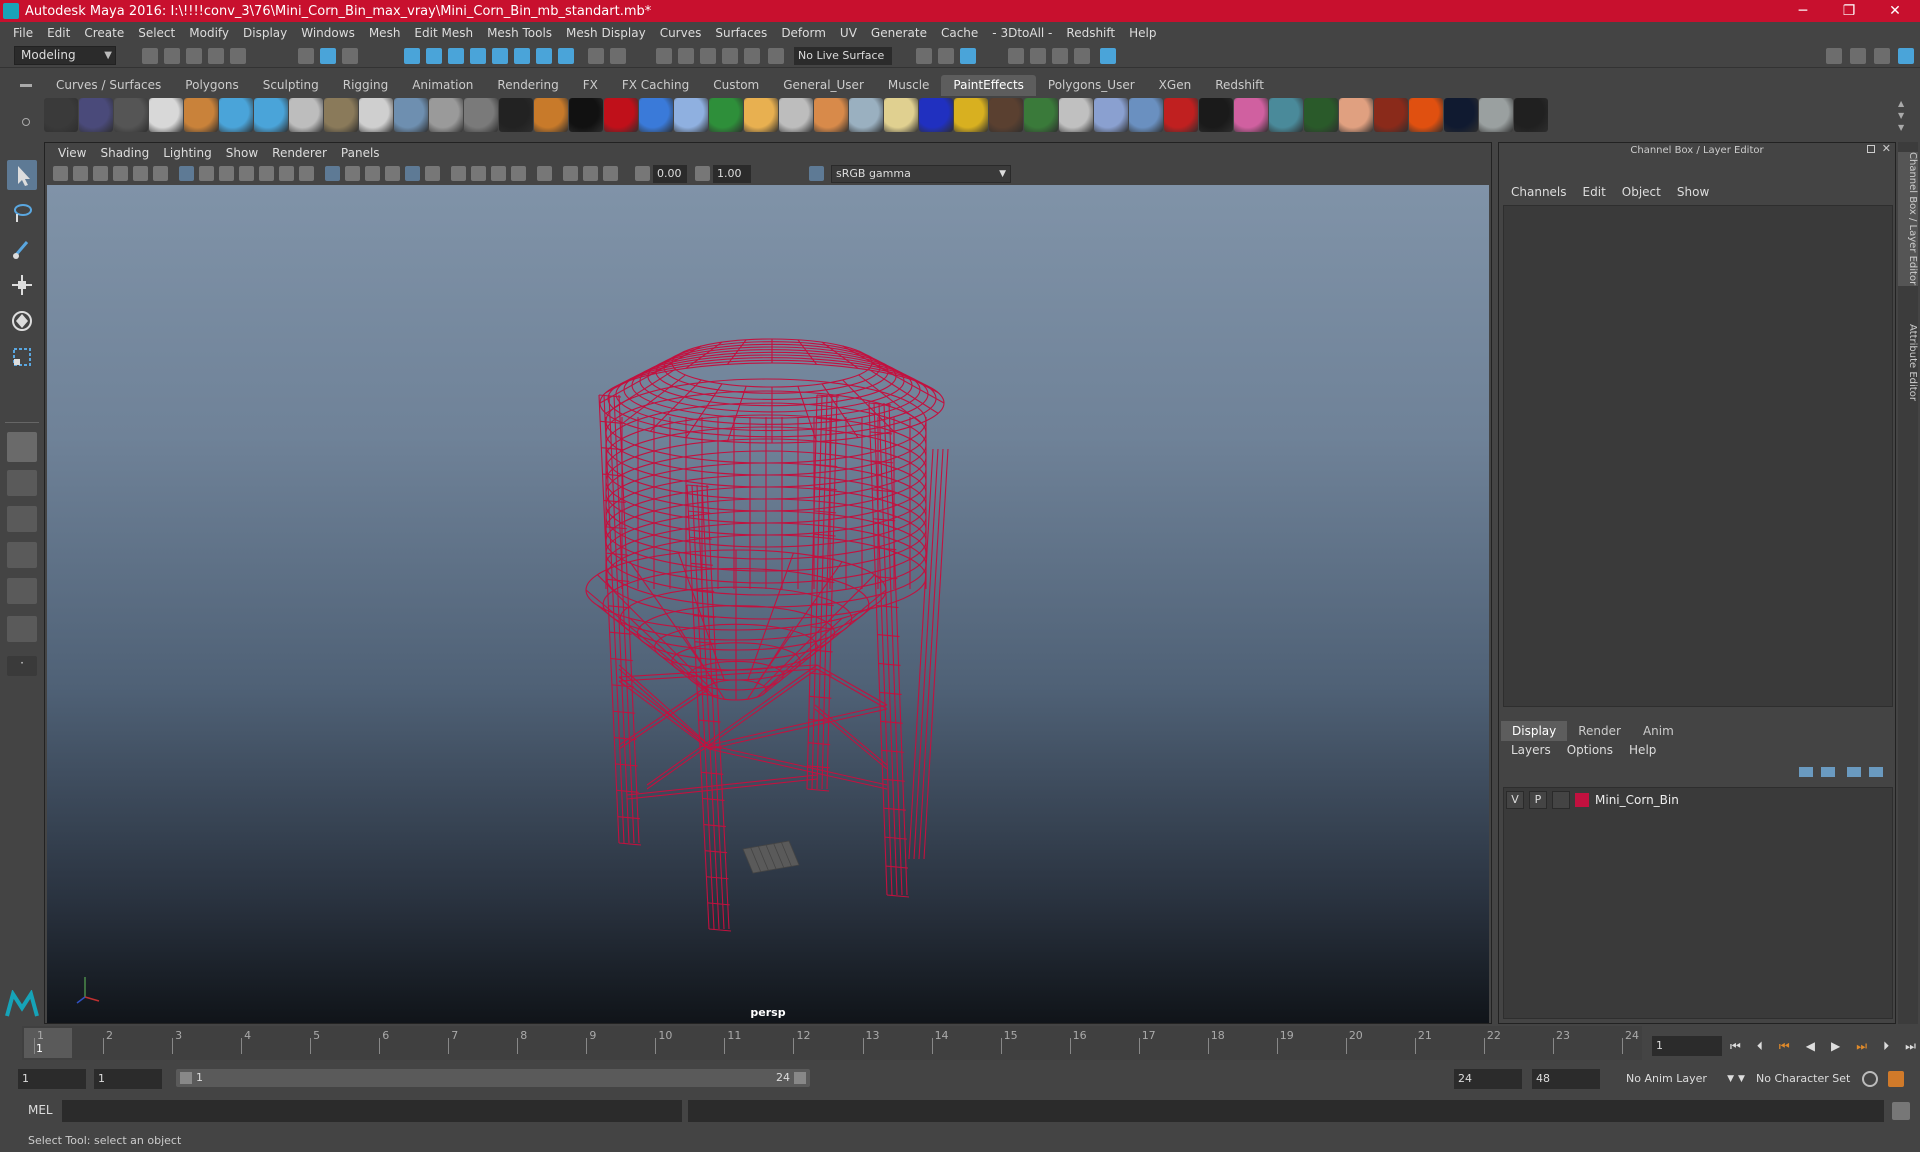  I want to click on panel-menu-panels: Panels, so click(360, 153).